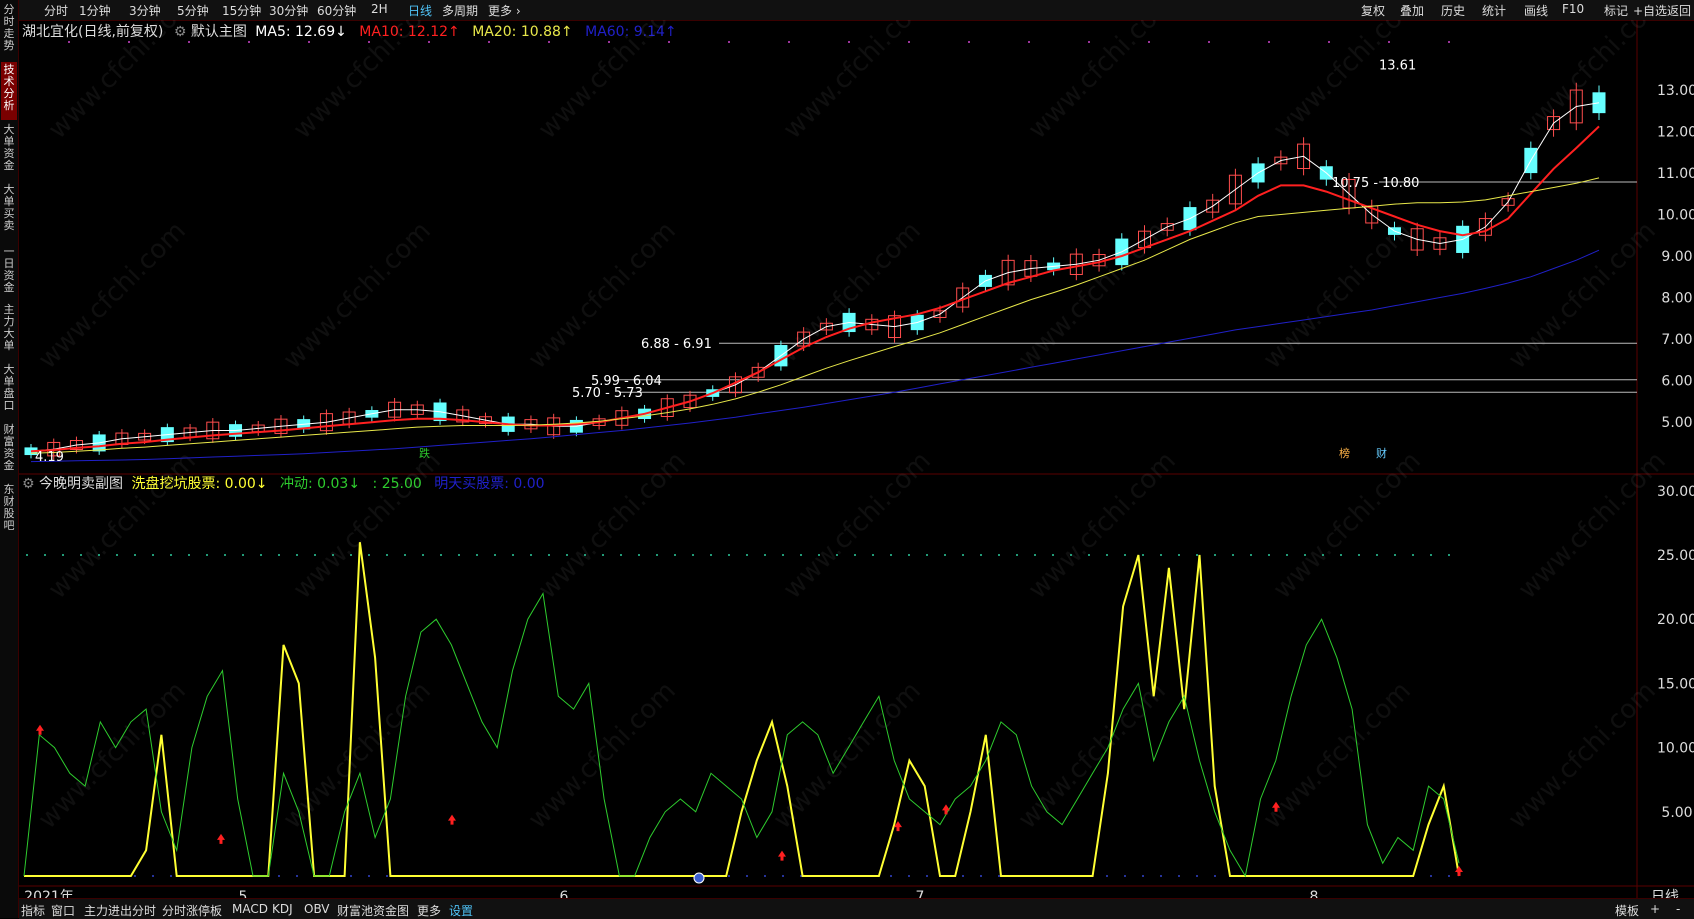 The image size is (1694, 919). What do you see at coordinates (282, 909) in the screenshot?
I see `indicator-tab-5: KDJ` at bounding box center [282, 909].